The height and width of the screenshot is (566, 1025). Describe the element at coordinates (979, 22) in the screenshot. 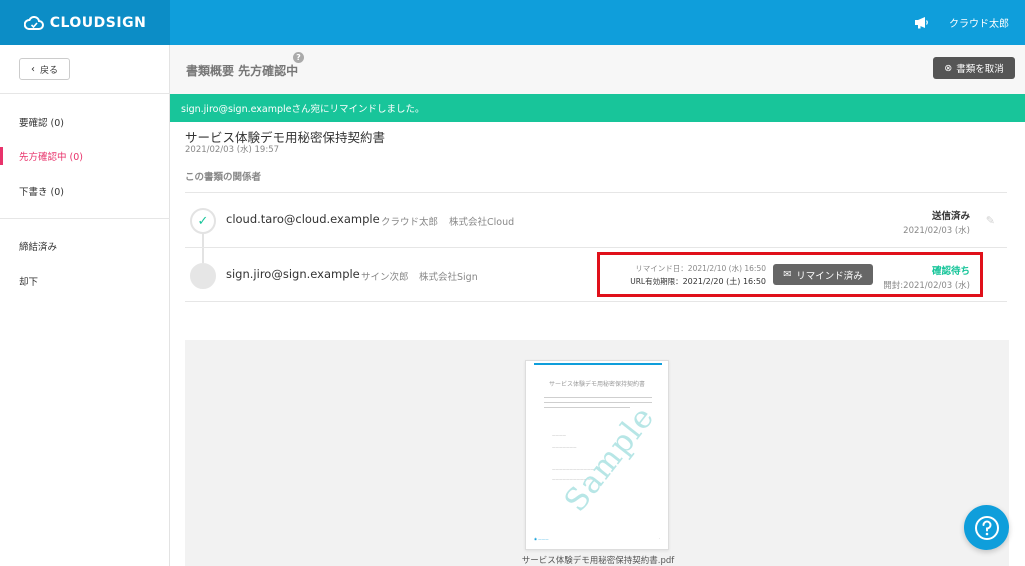

I see `user-menu: クラウド太郎` at that location.